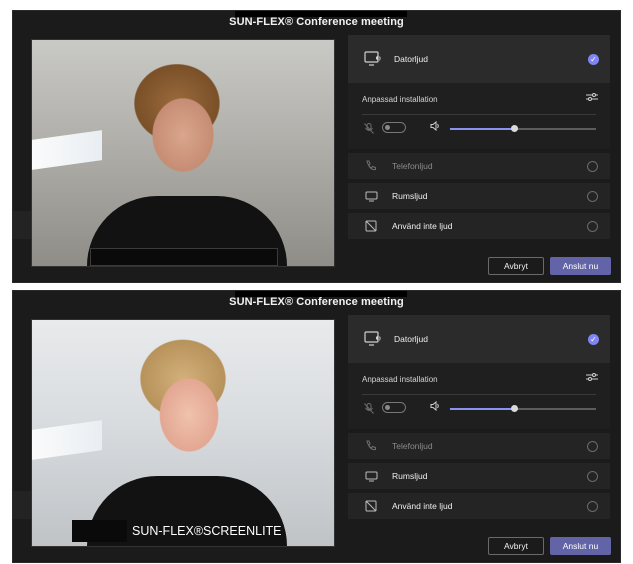 Image resolution: width=633 pixels, height=564 pixels. Describe the element at coordinates (99, 531) in the screenshot. I see `name-box` at that location.